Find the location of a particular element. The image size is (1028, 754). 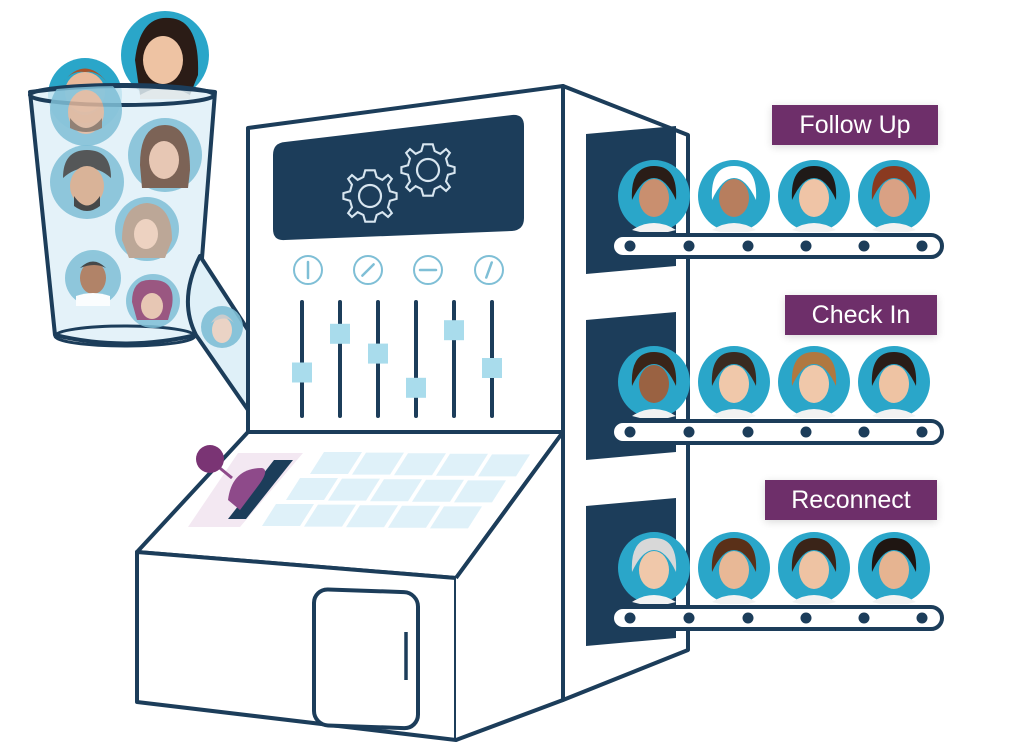

conveyor-reconnect is located at coordinates (765, 572).